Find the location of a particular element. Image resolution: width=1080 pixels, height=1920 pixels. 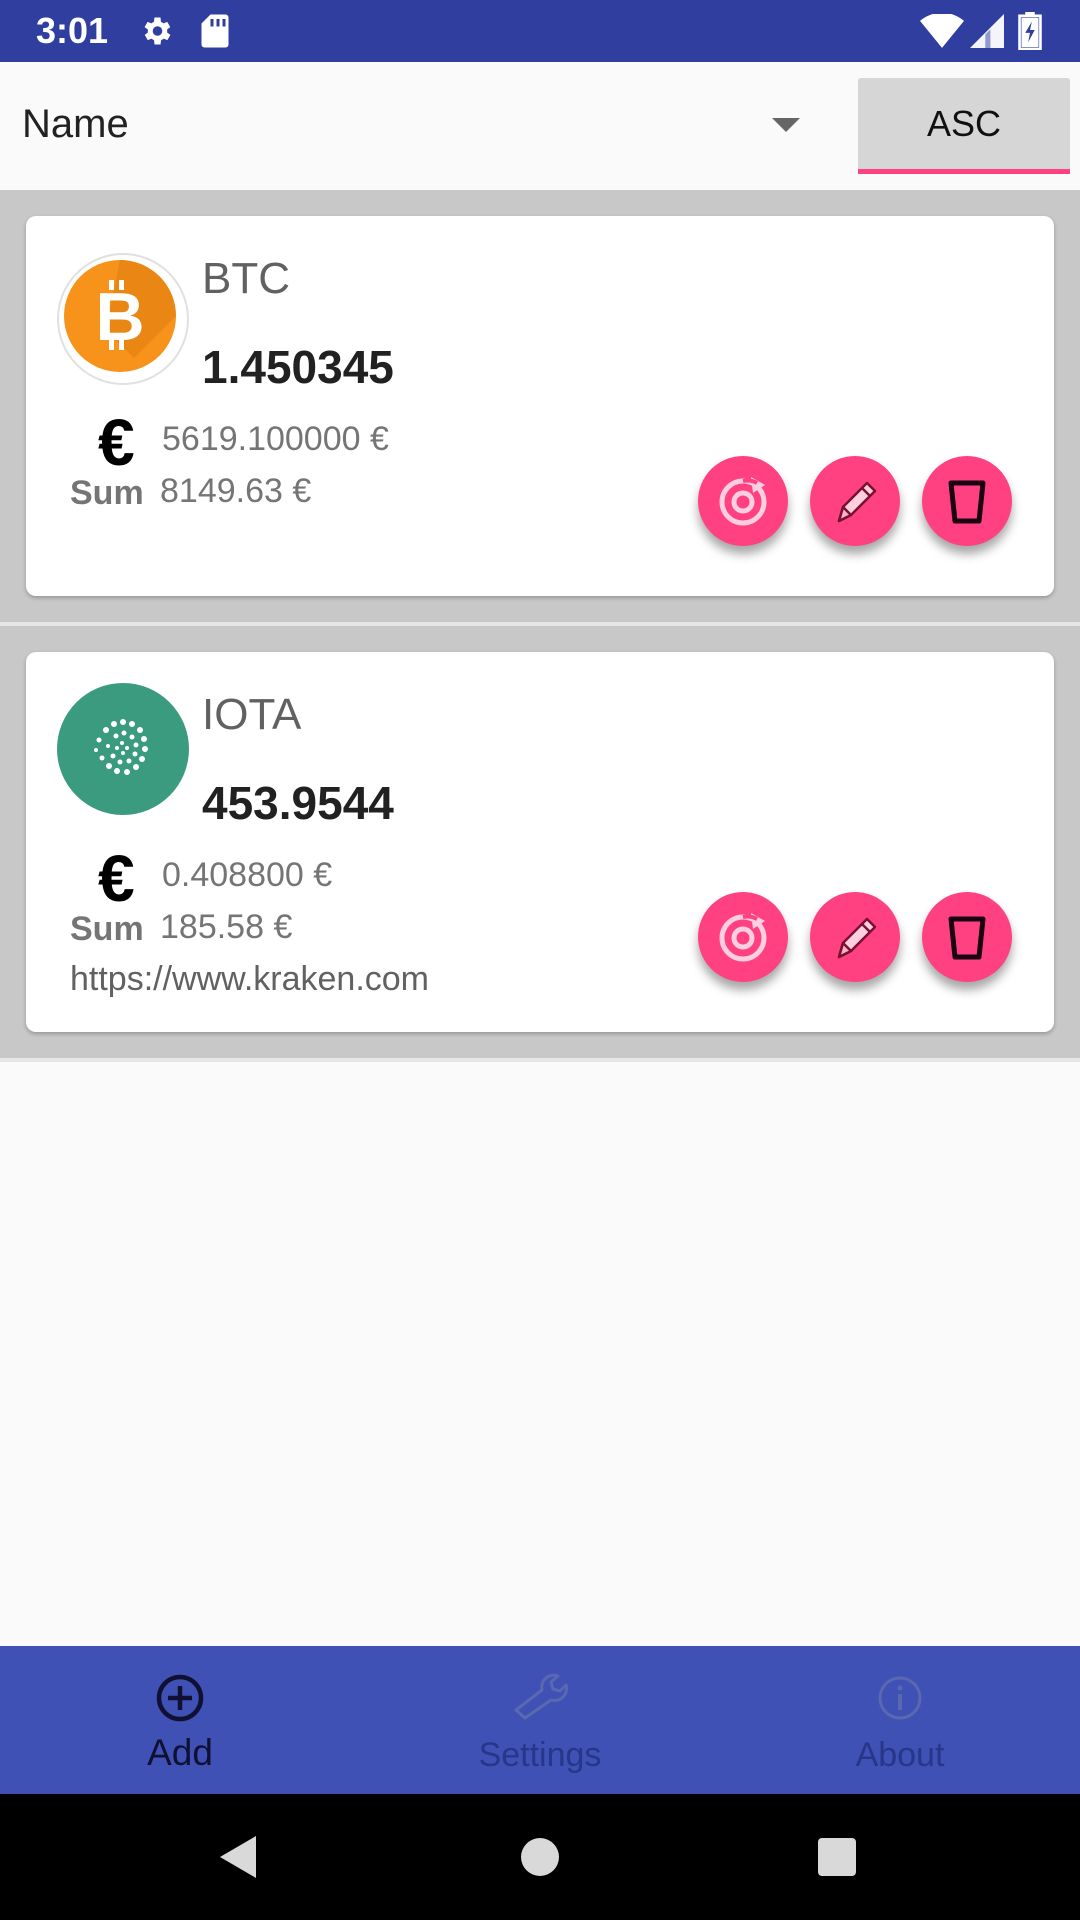

dropdown-arrow-icon is located at coordinates (786, 125).